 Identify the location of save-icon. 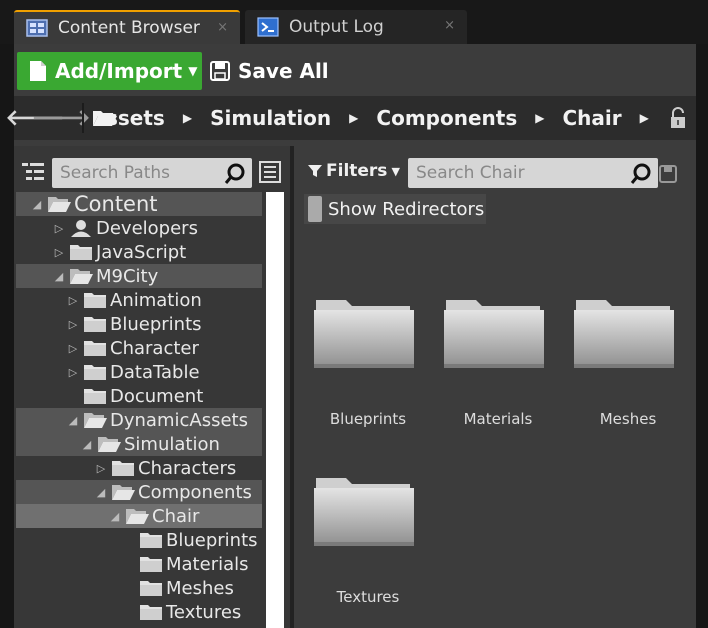
(220, 71).